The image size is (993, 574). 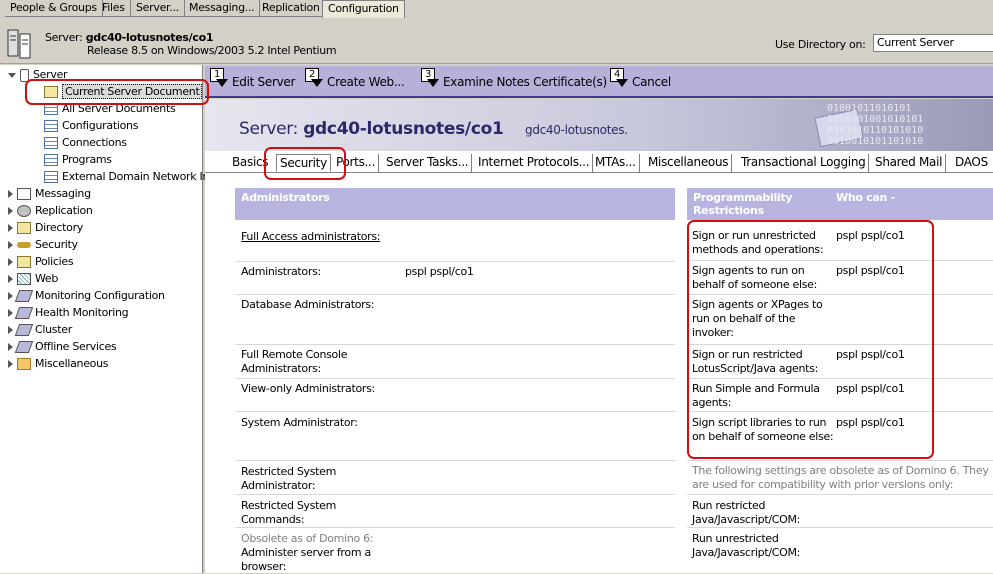 What do you see at coordinates (24, 364) in the screenshot?
I see `folder-icon` at bounding box center [24, 364].